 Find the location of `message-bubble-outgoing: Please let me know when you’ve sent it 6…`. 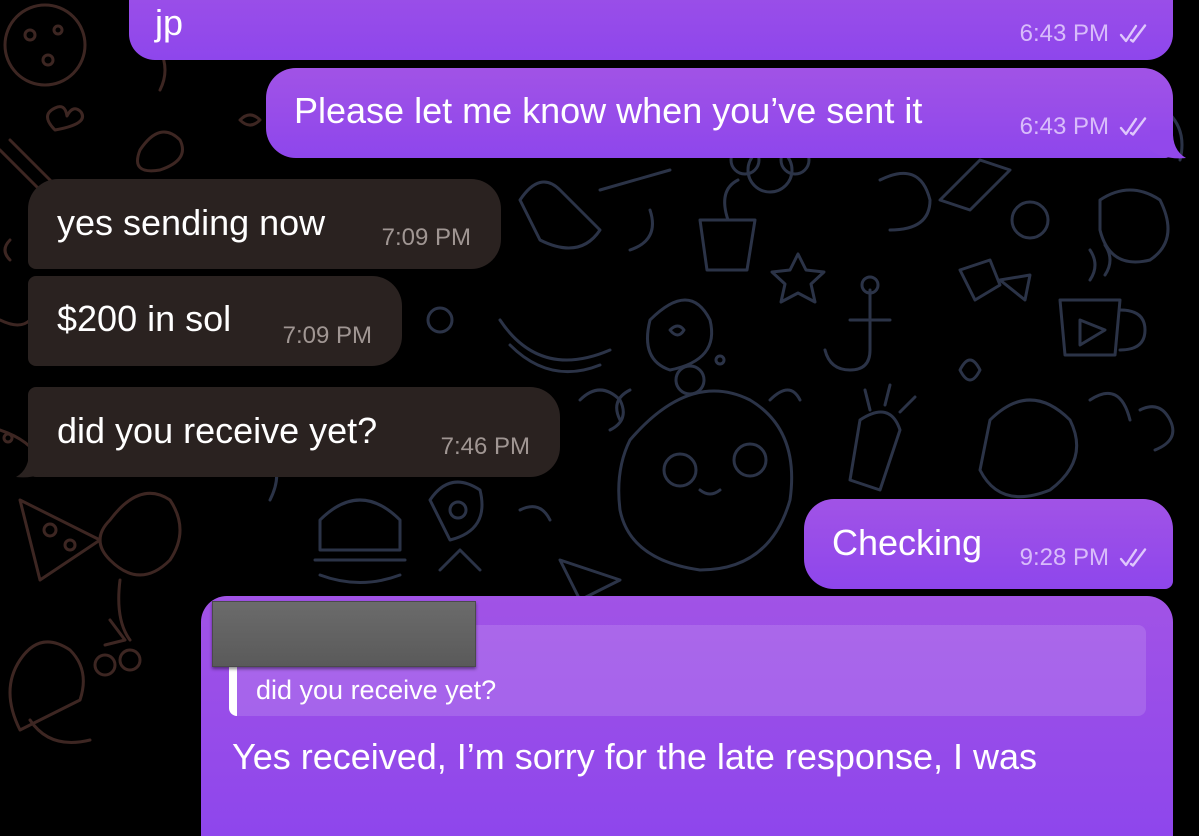

message-bubble-outgoing: Please let me know when you’ve sent it 6… is located at coordinates (719, 113).